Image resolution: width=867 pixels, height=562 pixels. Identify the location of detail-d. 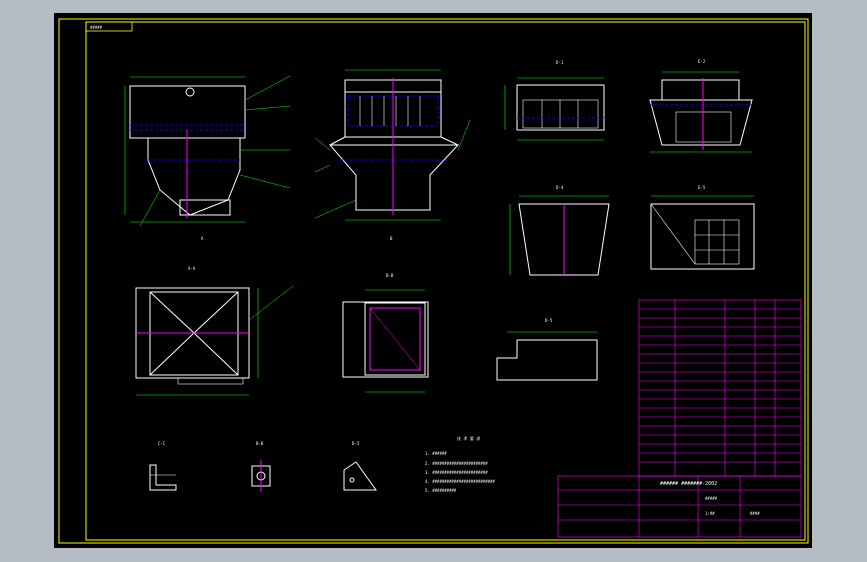
(360, 476).